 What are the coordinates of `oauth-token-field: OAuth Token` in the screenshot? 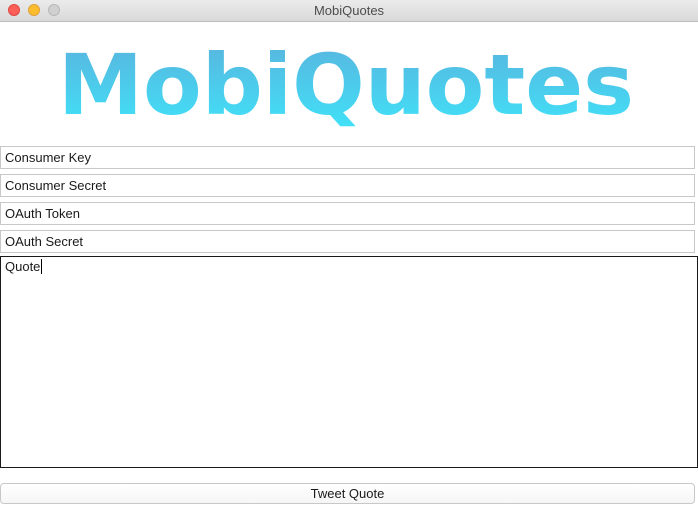 It's located at (347, 213).